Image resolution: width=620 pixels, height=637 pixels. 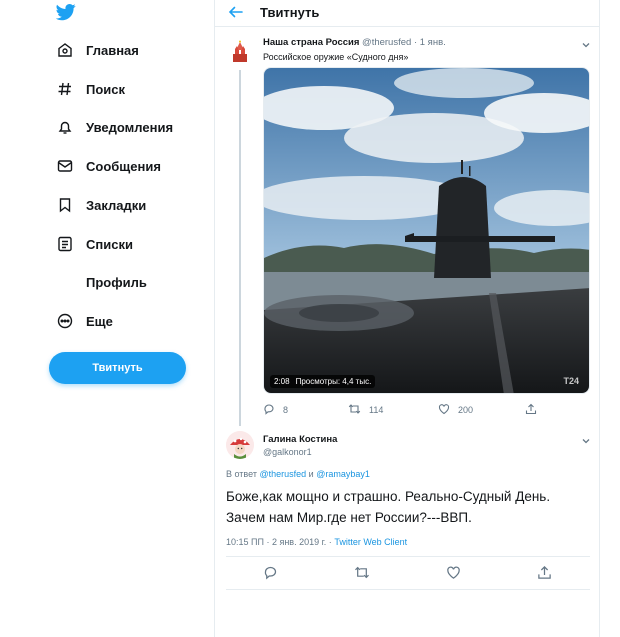 What do you see at coordinates (333, 381) in the screenshot?
I see `video-views: Просмотры: 4,4 тыс.` at bounding box center [333, 381].